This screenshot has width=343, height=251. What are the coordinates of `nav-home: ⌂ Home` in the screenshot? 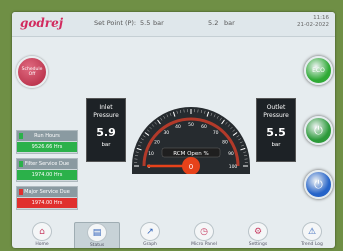 It's located at (42, 235).